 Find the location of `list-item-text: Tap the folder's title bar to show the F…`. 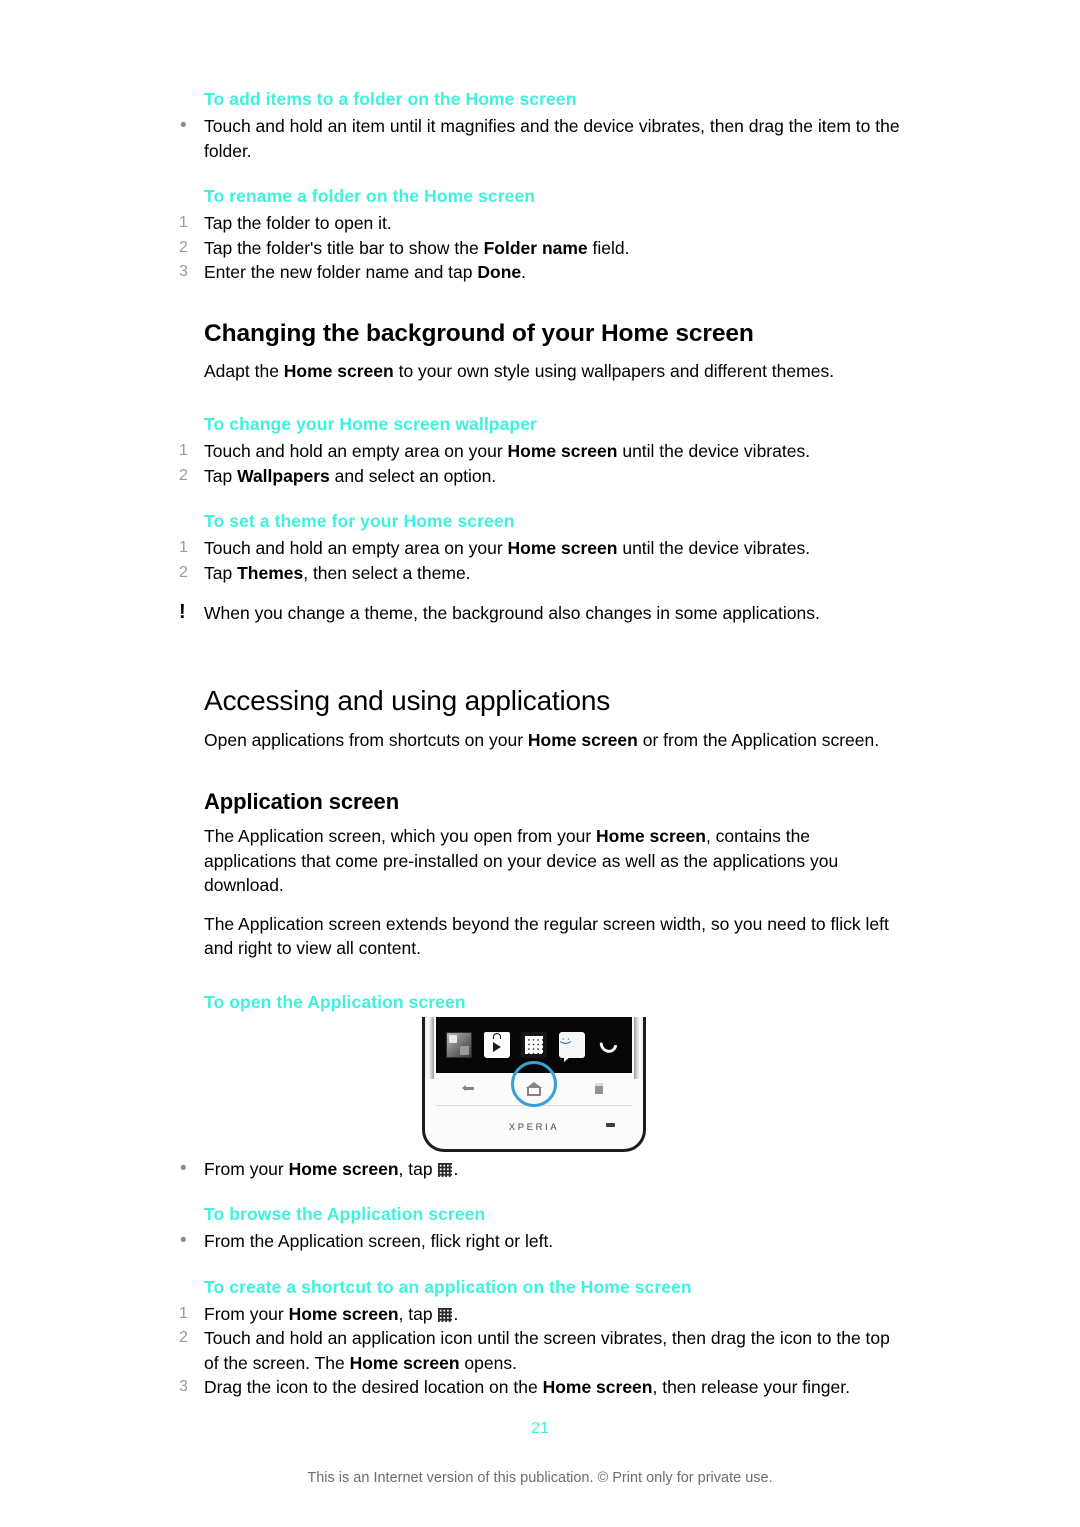

list-item-text: Tap the folder's title bar to show the F… is located at coordinates (555, 248).